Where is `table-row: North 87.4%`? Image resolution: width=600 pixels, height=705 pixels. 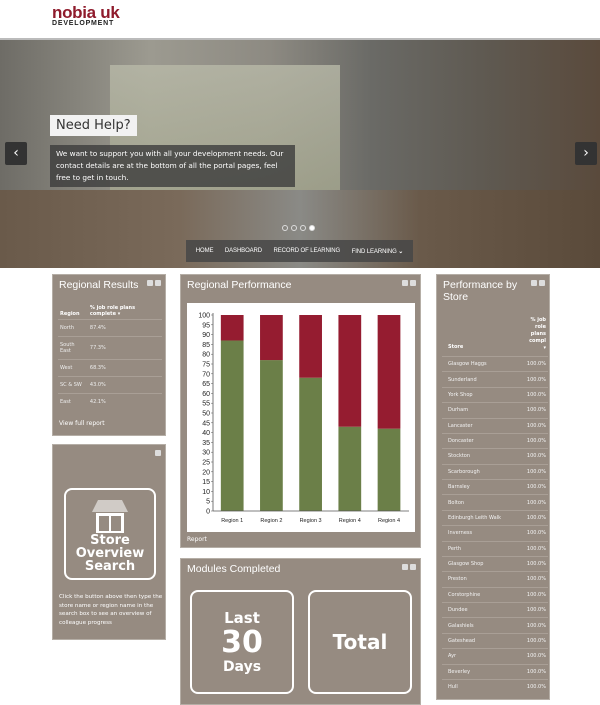 table-row: North 87.4% is located at coordinates (110, 328).